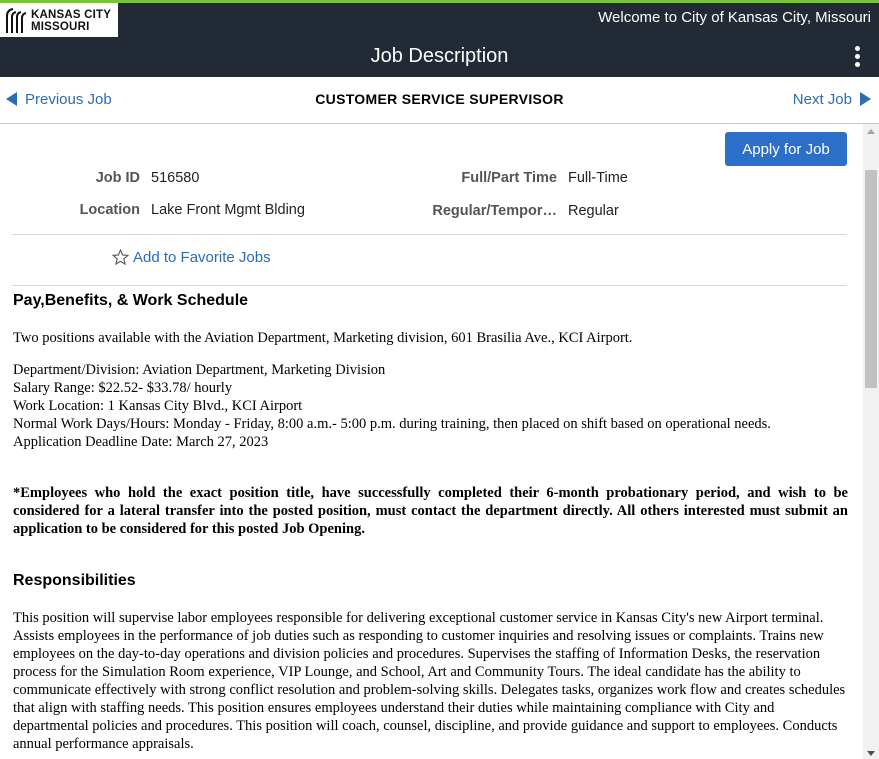  I want to click on job-title-heading: CUSTOMER SERVICE SUPERVISOR, so click(439, 99).